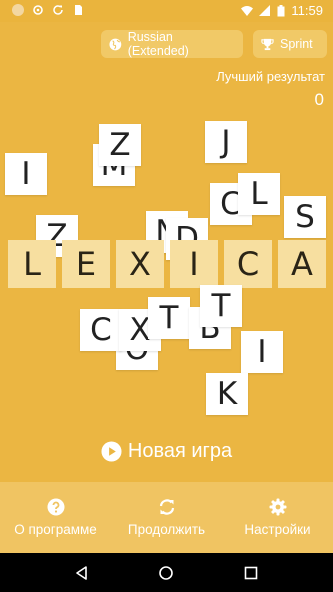 Image resolution: width=333 pixels, height=592 pixels. Describe the element at coordinates (101, 330) in the screenshot. I see `floating-letter-tile: C` at that location.